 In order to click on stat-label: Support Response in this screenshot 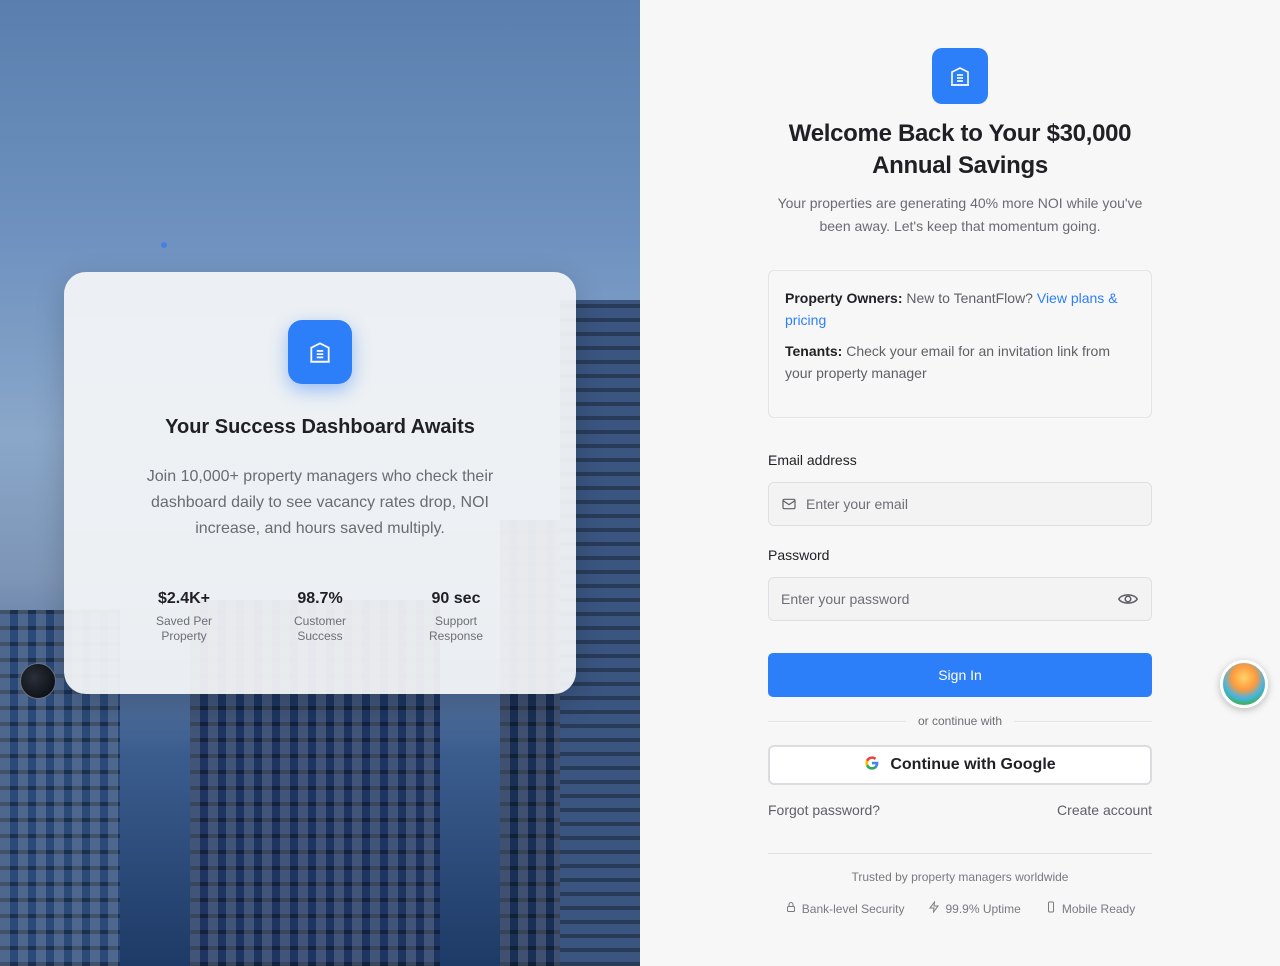, I will do `click(456, 628)`.